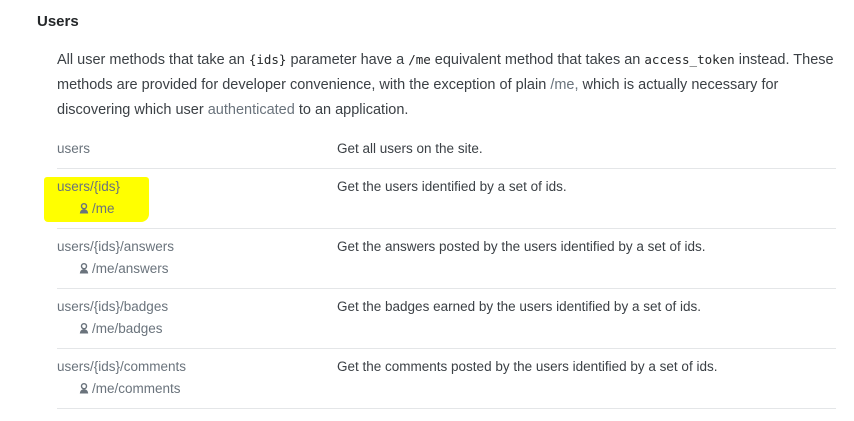 The image size is (854, 421). Describe the element at coordinates (88, 186) in the screenshot. I see `method-link-users-ids: users/{ids}` at that location.